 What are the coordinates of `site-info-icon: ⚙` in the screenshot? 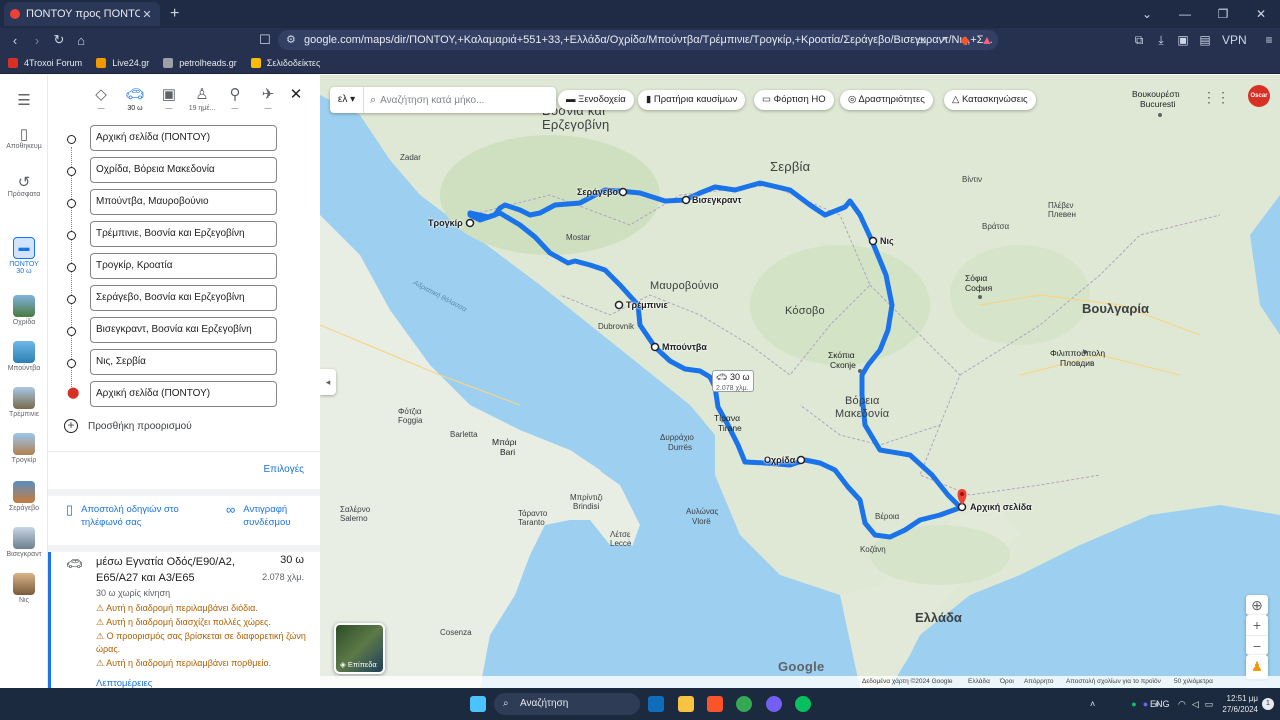 It's located at (291, 40).